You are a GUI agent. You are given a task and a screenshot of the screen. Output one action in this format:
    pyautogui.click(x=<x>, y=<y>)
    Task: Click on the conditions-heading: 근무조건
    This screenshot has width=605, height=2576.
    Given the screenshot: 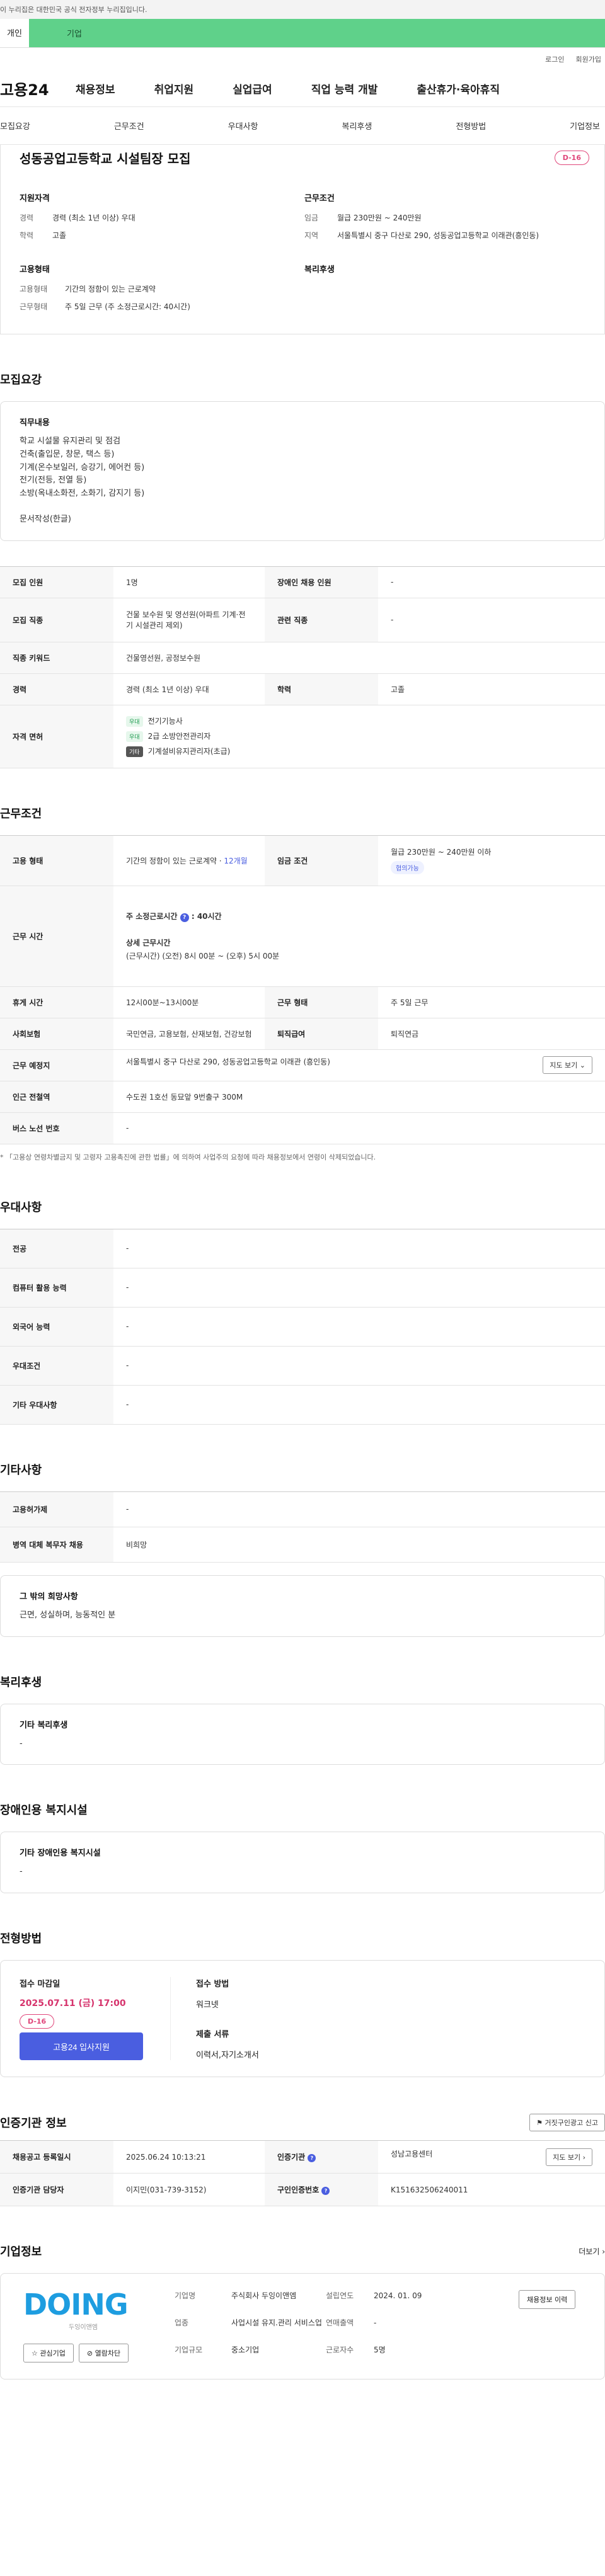 What is the action you would take?
    pyautogui.click(x=320, y=198)
    